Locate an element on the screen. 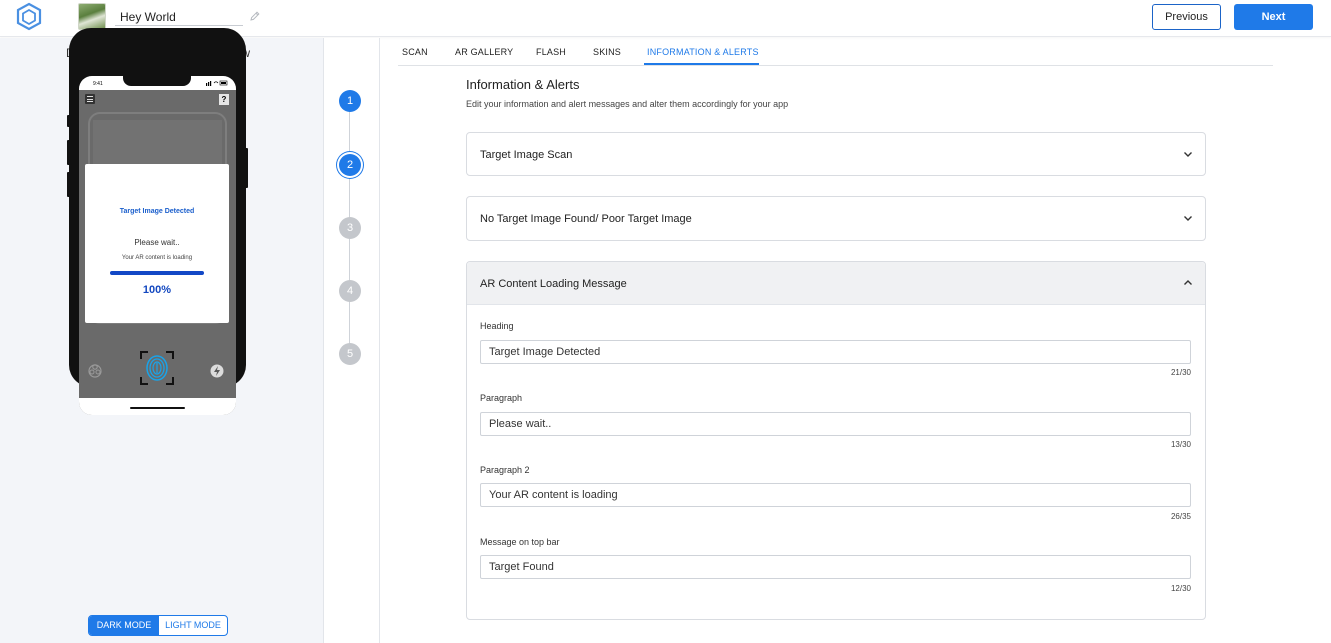  project-thumbnail is located at coordinates (92, 16).